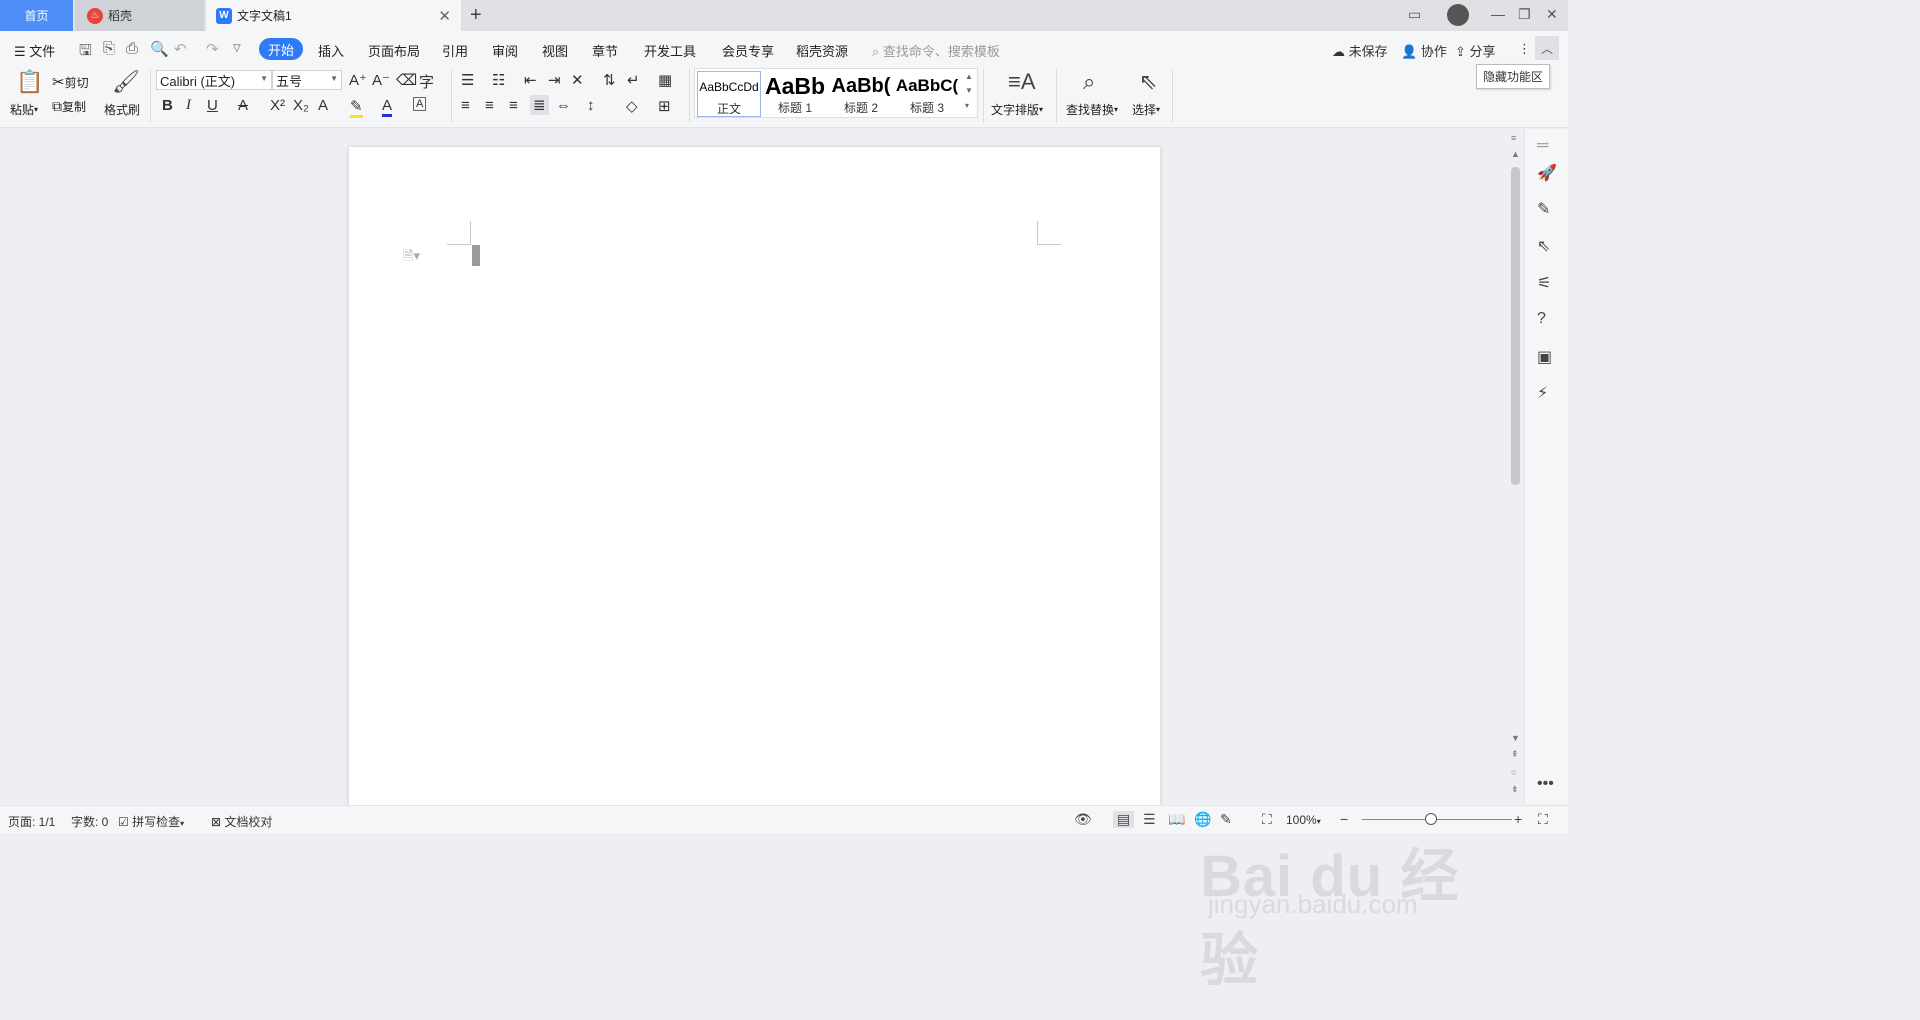  I want to click on sliders-icon: ⚟, so click(1544, 283).